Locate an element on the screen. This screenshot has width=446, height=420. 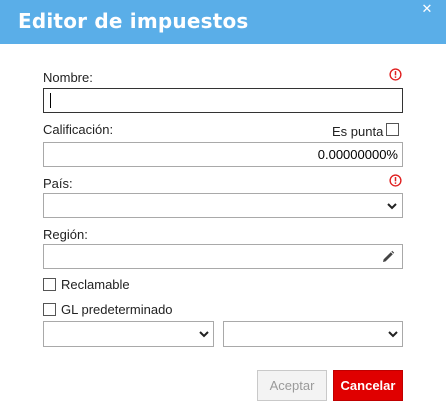
rating-field is located at coordinates (223, 154).